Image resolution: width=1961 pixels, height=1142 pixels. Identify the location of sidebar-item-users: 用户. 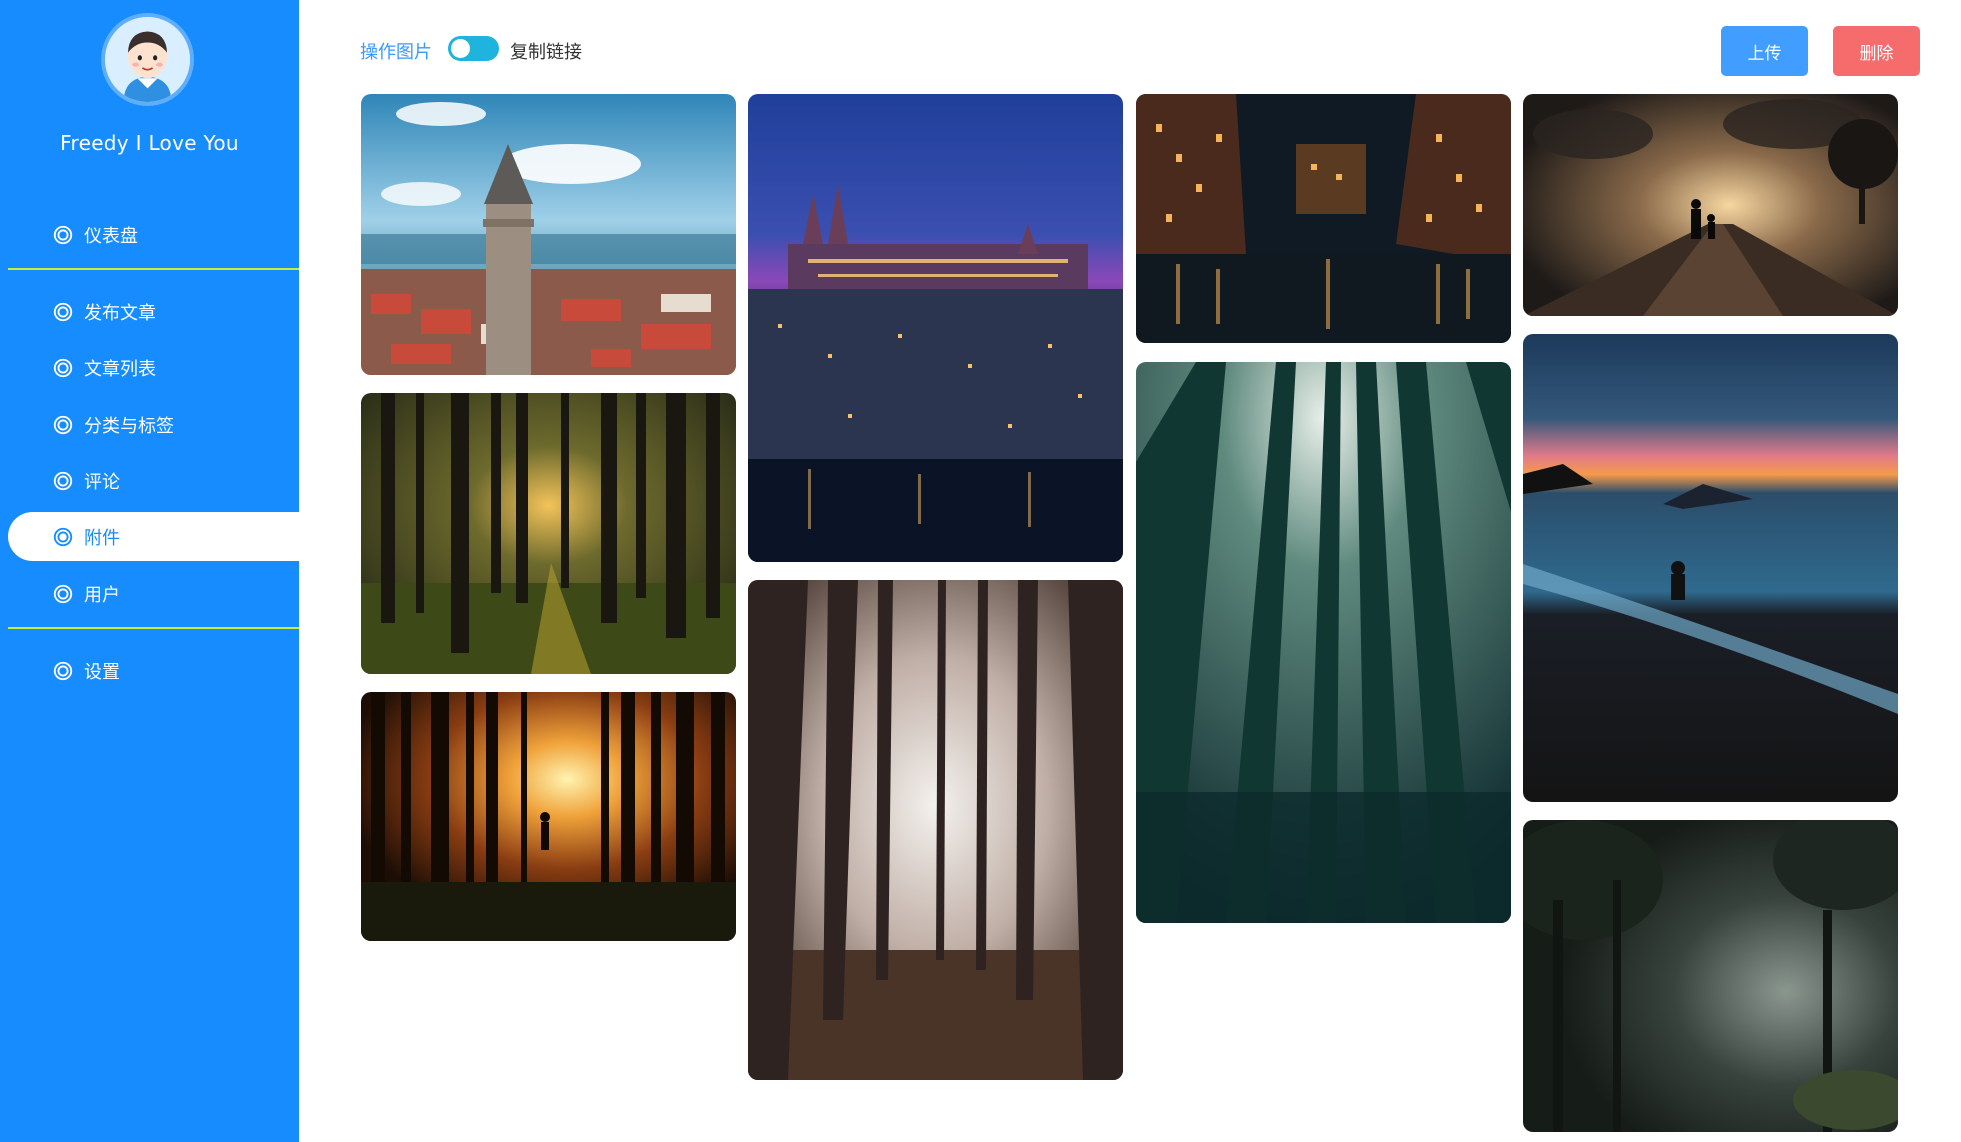
(153, 593).